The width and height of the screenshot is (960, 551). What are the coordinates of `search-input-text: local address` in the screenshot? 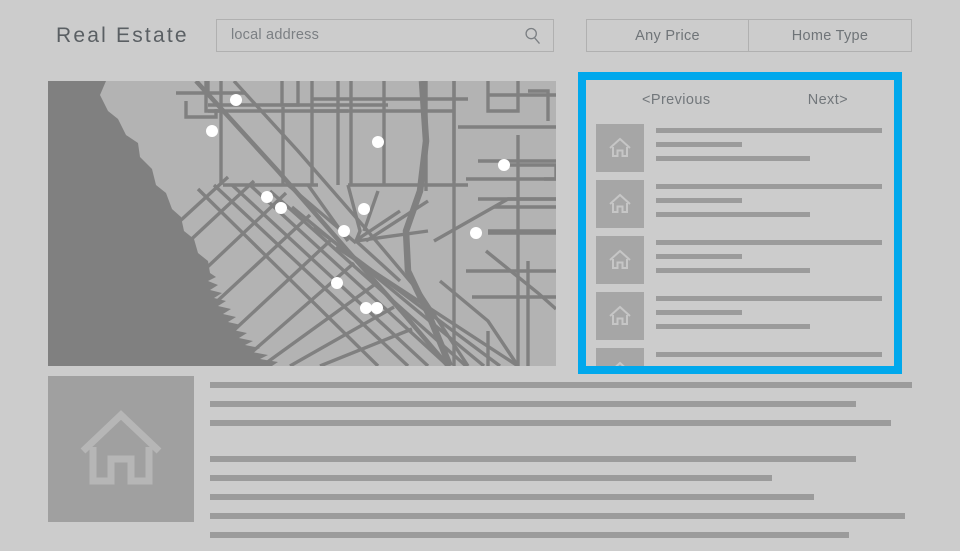 It's located at (275, 35).